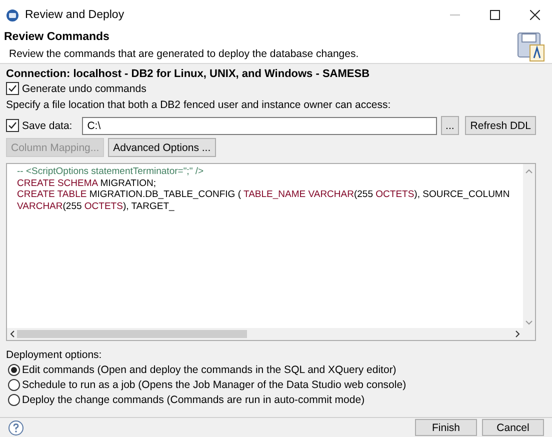  Describe the element at coordinates (184, 54) in the screenshot. I see `page-description: Review the commands that are generated to deploy the database changes.` at that location.